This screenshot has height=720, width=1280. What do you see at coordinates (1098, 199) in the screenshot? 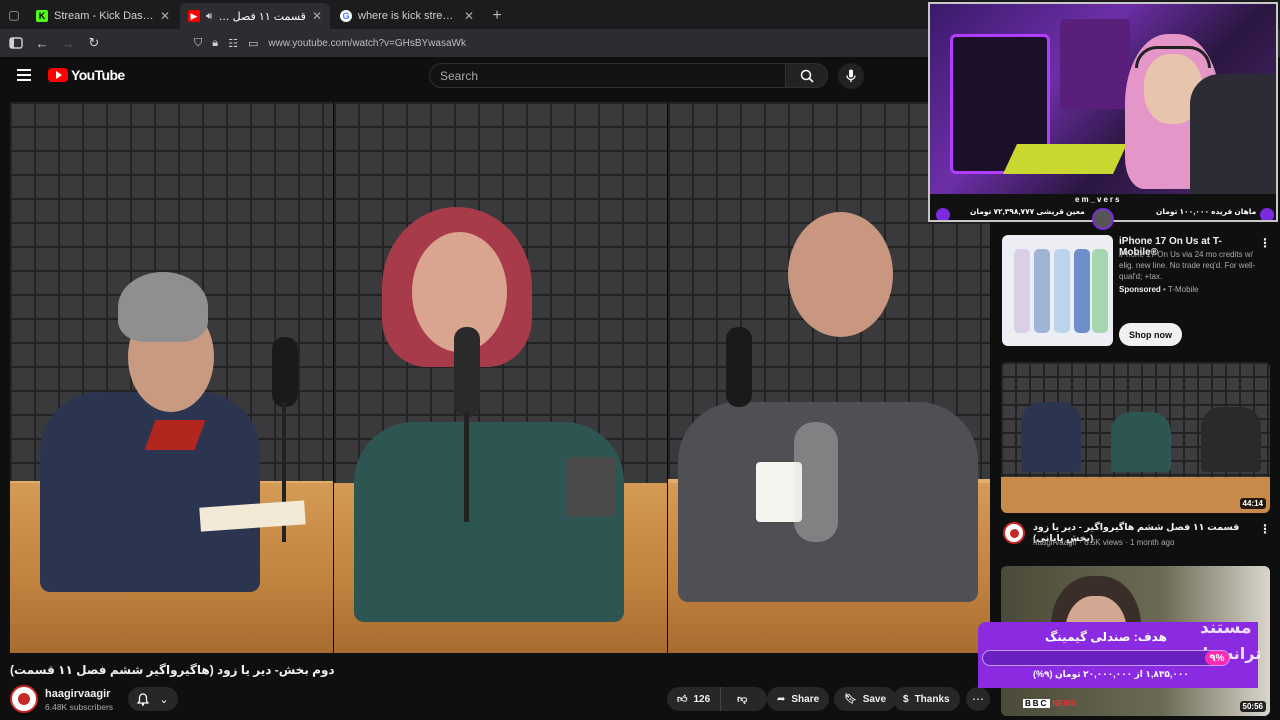
I see `streamer-handle: em_vers` at bounding box center [1098, 199].